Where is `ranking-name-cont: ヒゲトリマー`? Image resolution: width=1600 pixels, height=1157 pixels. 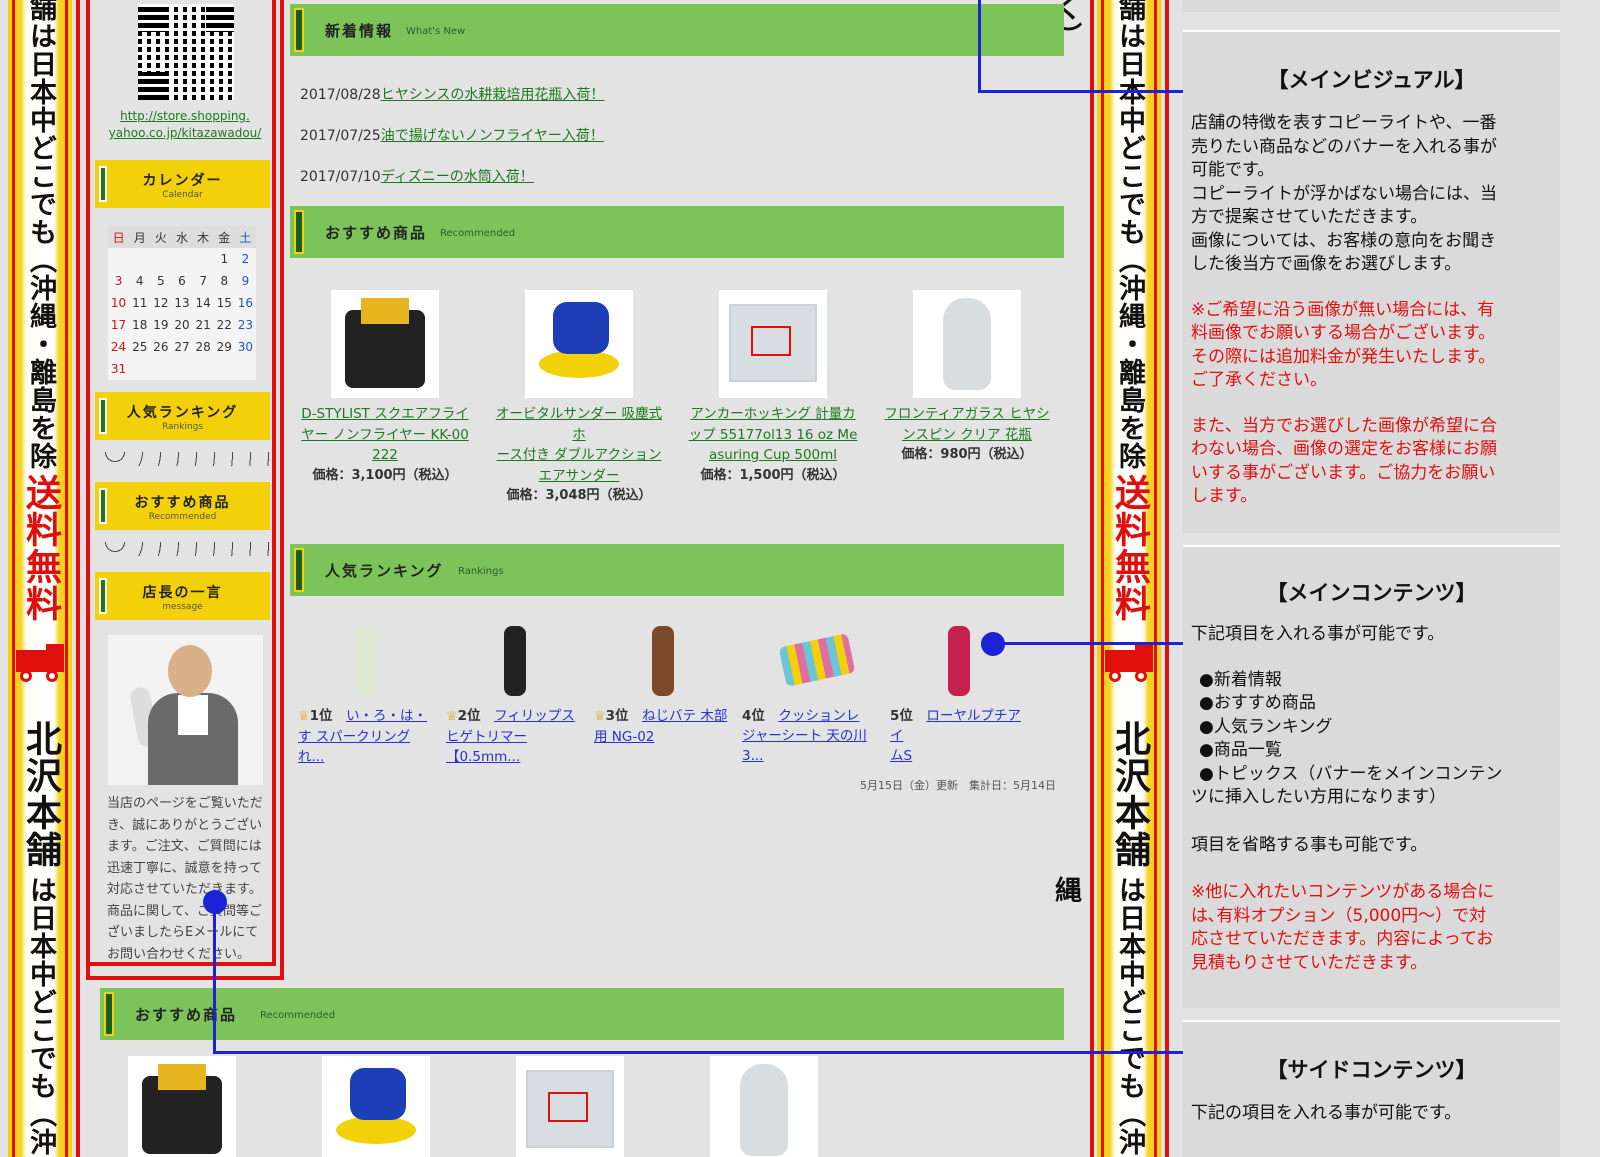 ranking-name-cont: ヒゲトリマー is located at coordinates (516, 737).